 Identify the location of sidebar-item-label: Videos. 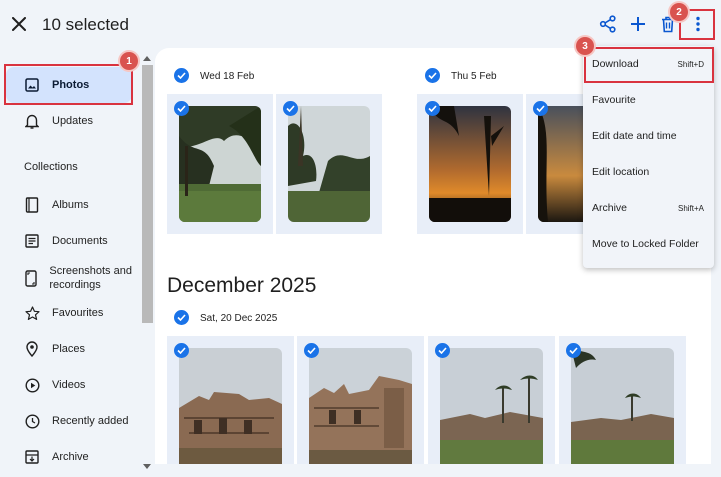
(69, 385).